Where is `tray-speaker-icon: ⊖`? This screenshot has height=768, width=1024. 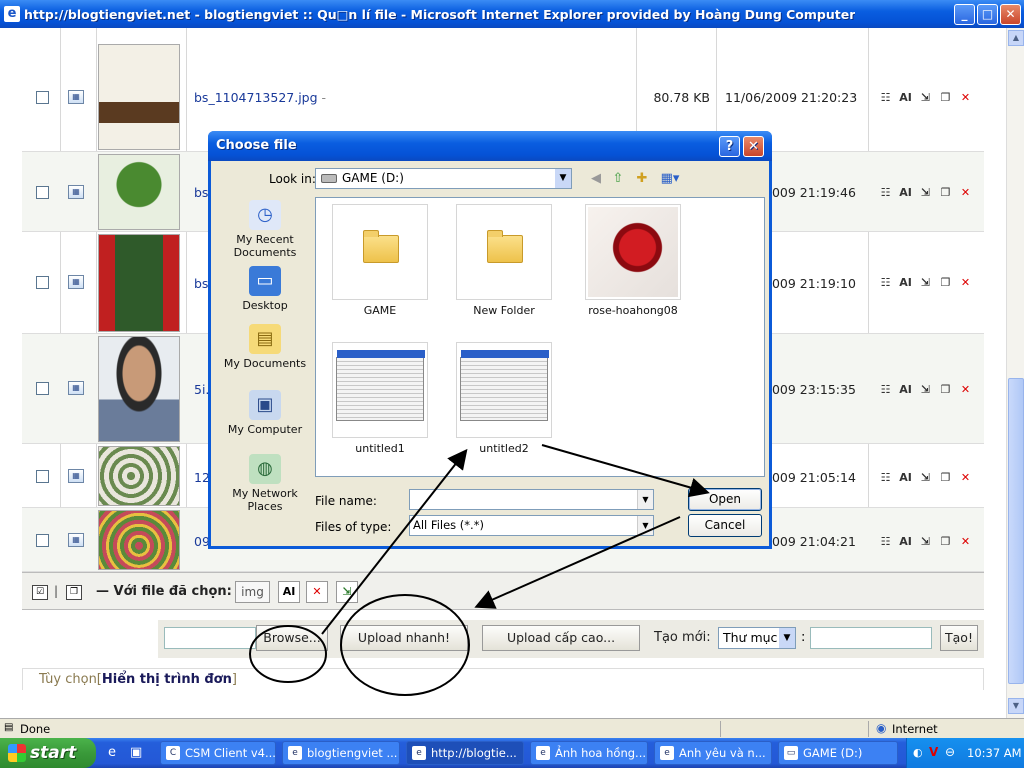 tray-speaker-icon: ⊖ is located at coordinates (950, 752).